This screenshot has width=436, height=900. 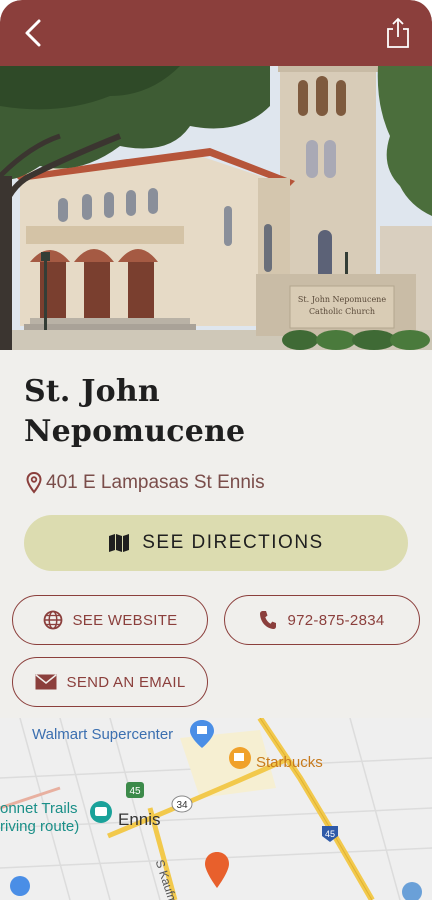 What do you see at coordinates (342, 311) in the screenshot?
I see `sign-text-line2: Catholic Church` at bounding box center [342, 311].